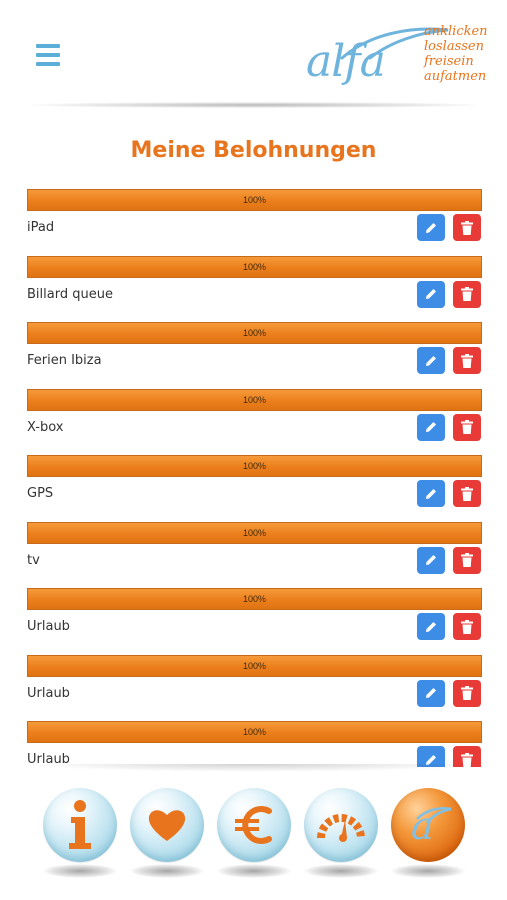 This screenshot has height=900, width=507. I want to click on alfa-logo-icon: a, so click(431, 825).